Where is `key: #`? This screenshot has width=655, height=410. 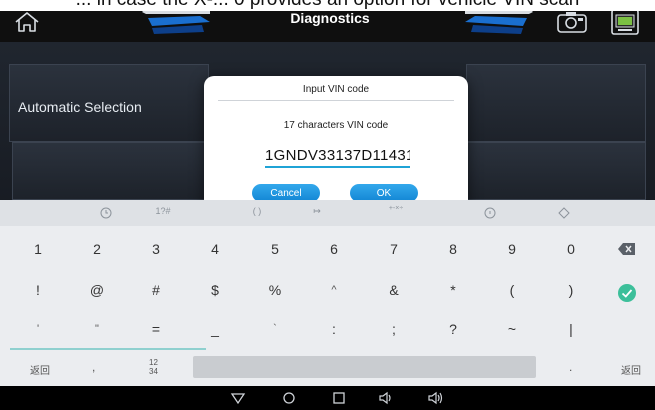
key: # is located at coordinates (156, 290).